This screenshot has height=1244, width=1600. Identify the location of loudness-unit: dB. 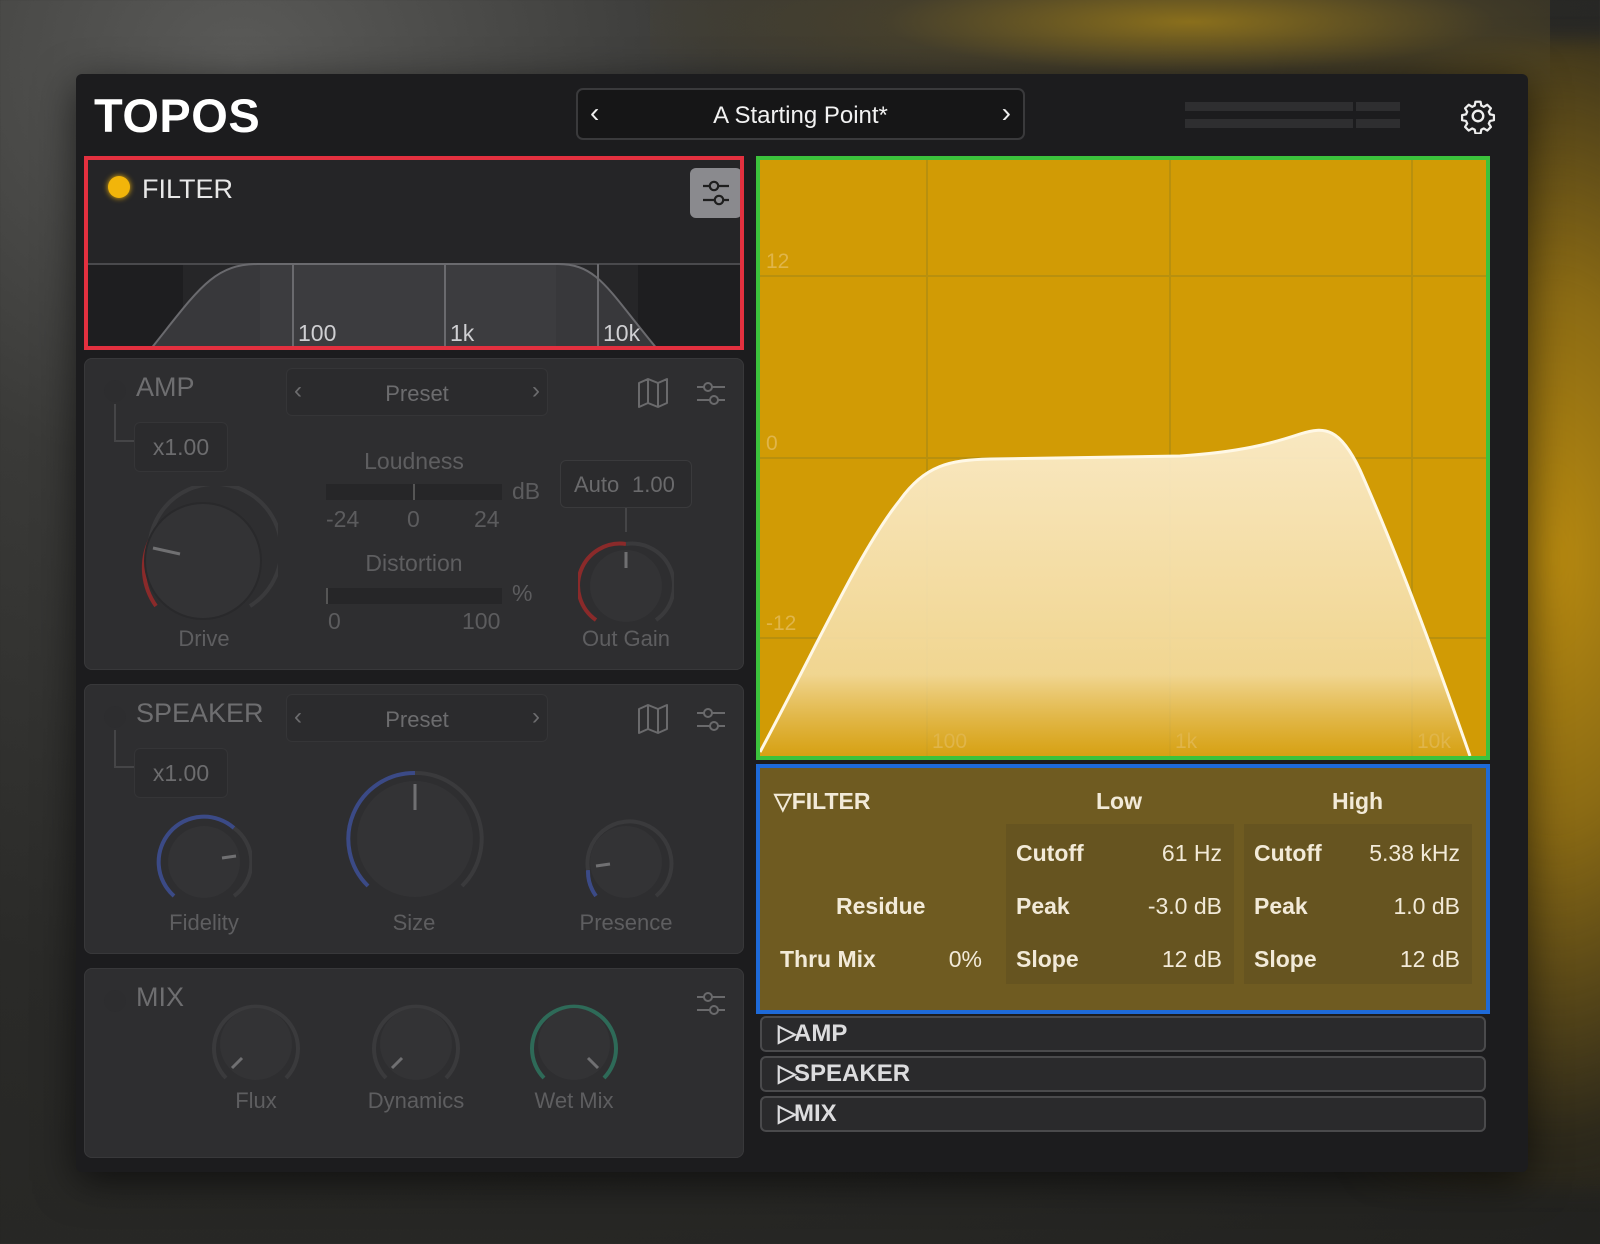
(526, 491).